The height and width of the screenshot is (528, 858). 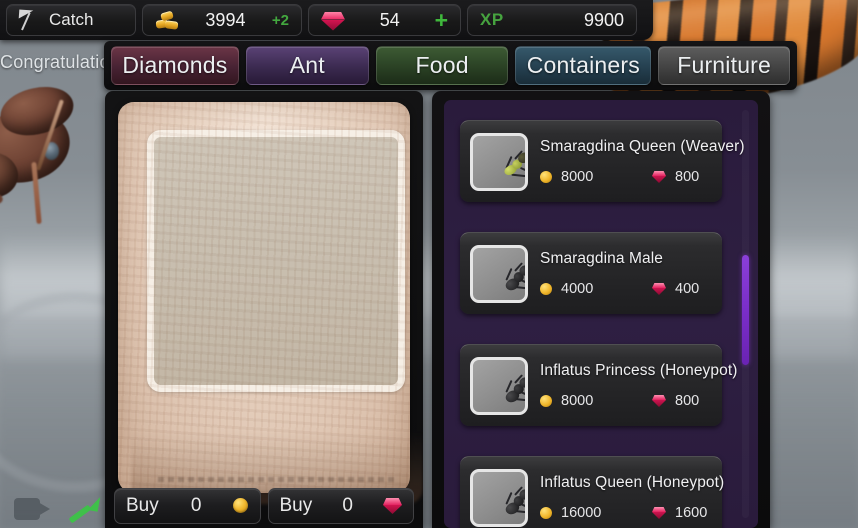 What do you see at coordinates (442, 65) in the screenshot?
I see `tab-food: Food` at bounding box center [442, 65].